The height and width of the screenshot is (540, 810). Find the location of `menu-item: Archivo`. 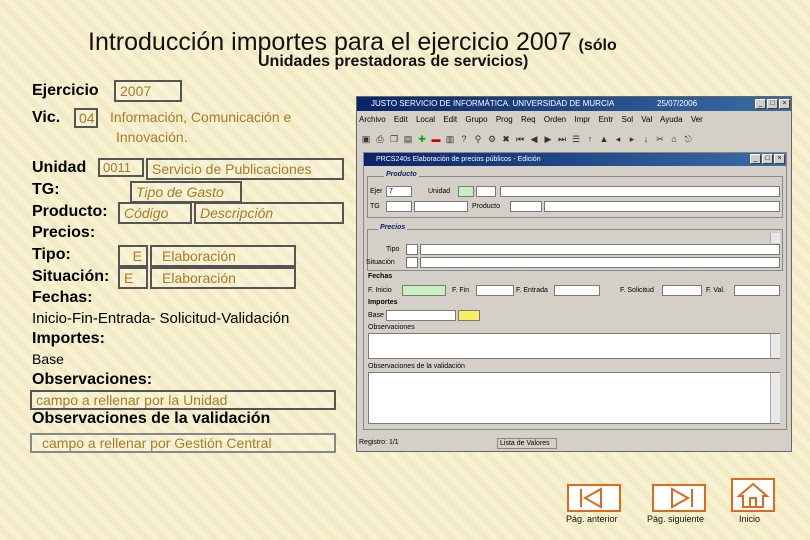

menu-item: Archivo is located at coordinates (372, 119).